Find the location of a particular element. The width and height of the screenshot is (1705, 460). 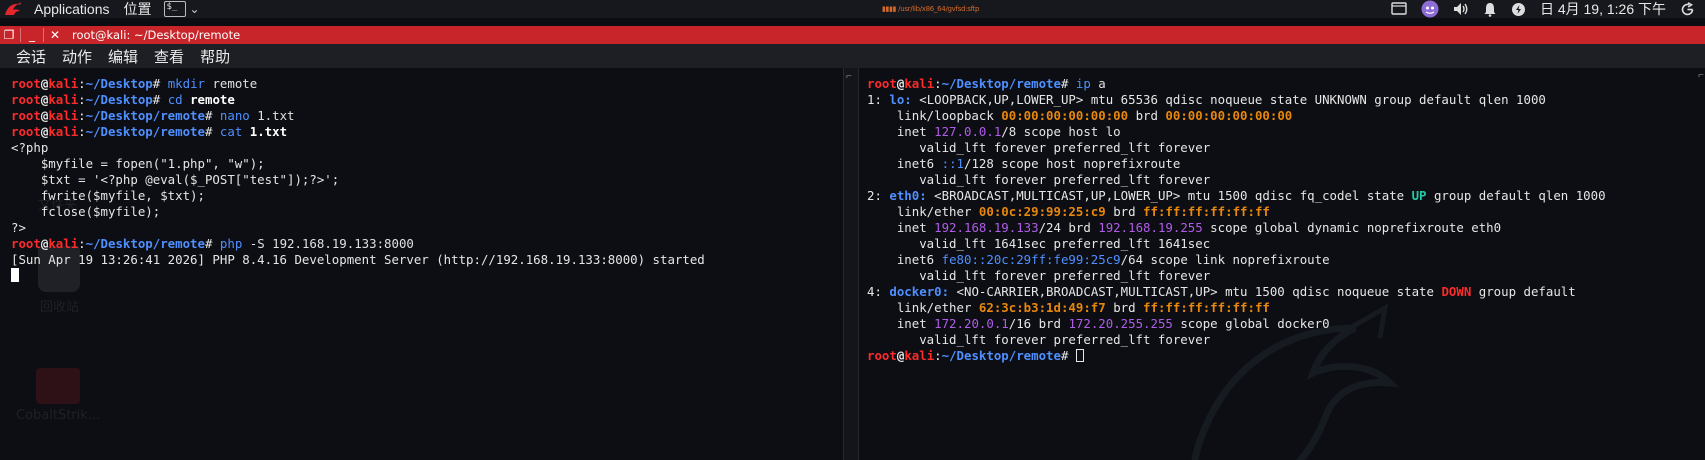

terminal-line: <?php is located at coordinates (427, 148).